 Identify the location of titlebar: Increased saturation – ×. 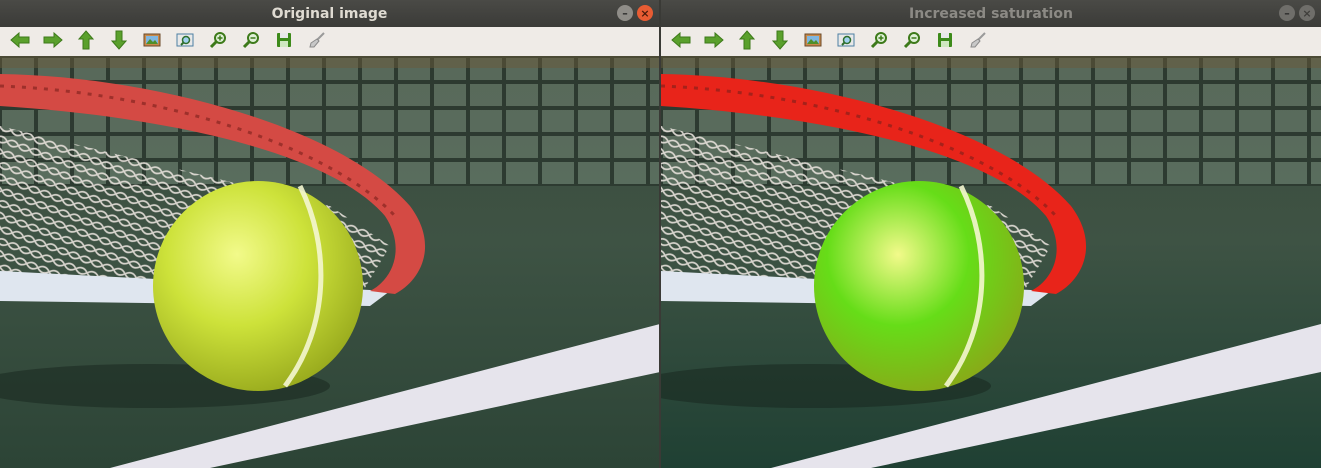
(991, 13).